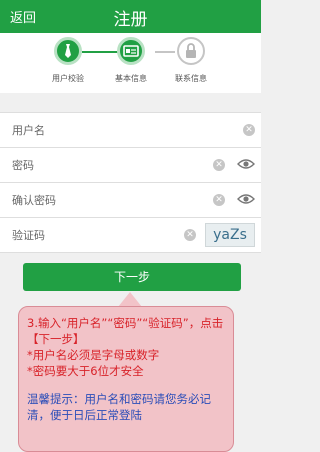 Image resolution: width=320 pixels, height=452 pixels. I want to click on header-bar: 返回 注册, so click(130, 16).